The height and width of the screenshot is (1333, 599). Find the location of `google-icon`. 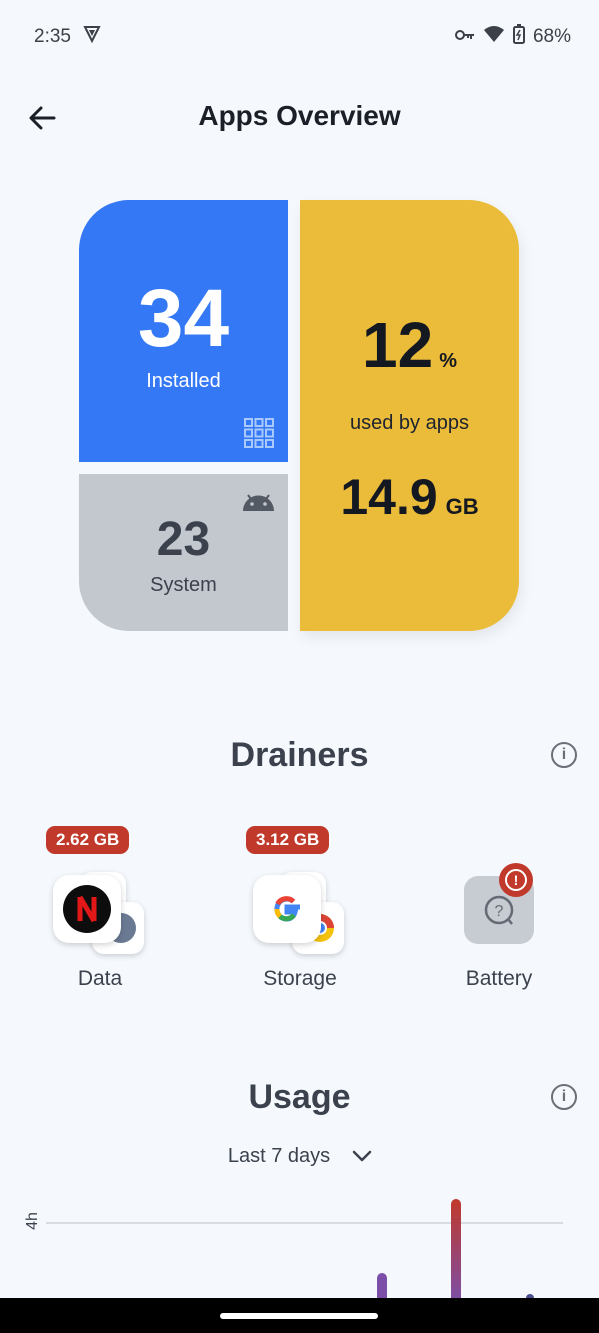

google-icon is located at coordinates (287, 909).